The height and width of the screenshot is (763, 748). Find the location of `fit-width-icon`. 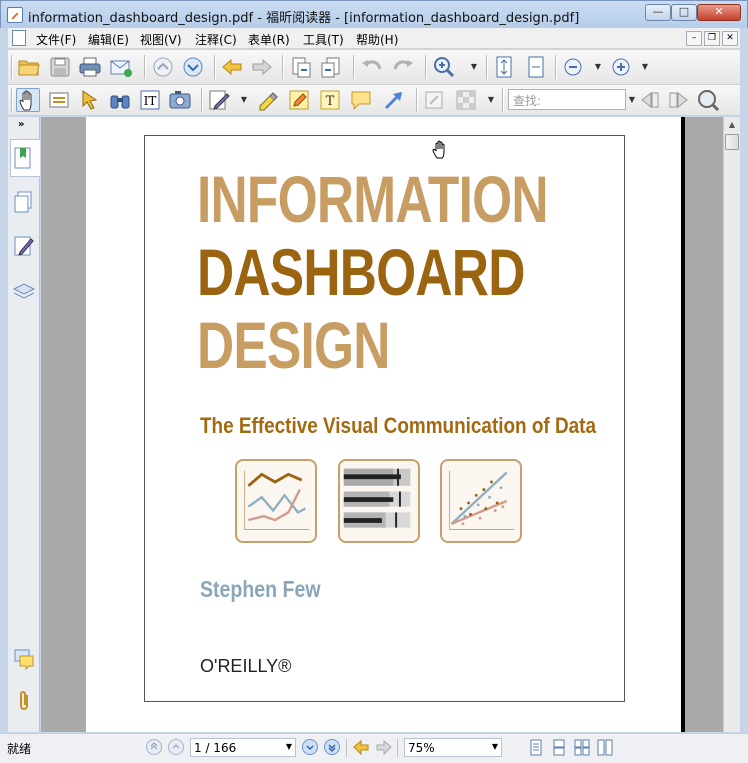

fit-width-icon is located at coordinates (536, 67).